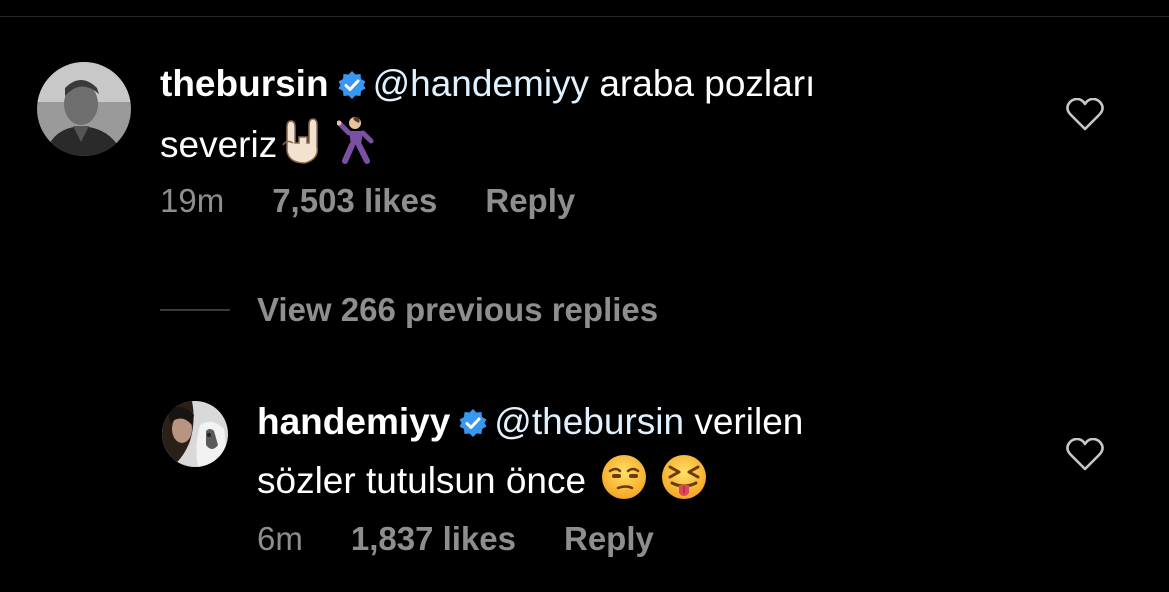 The image size is (1169, 592). What do you see at coordinates (422, 480) in the screenshot?
I see `comment-text-line2: sözler tutulsun önce` at bounding box center [422, 480].